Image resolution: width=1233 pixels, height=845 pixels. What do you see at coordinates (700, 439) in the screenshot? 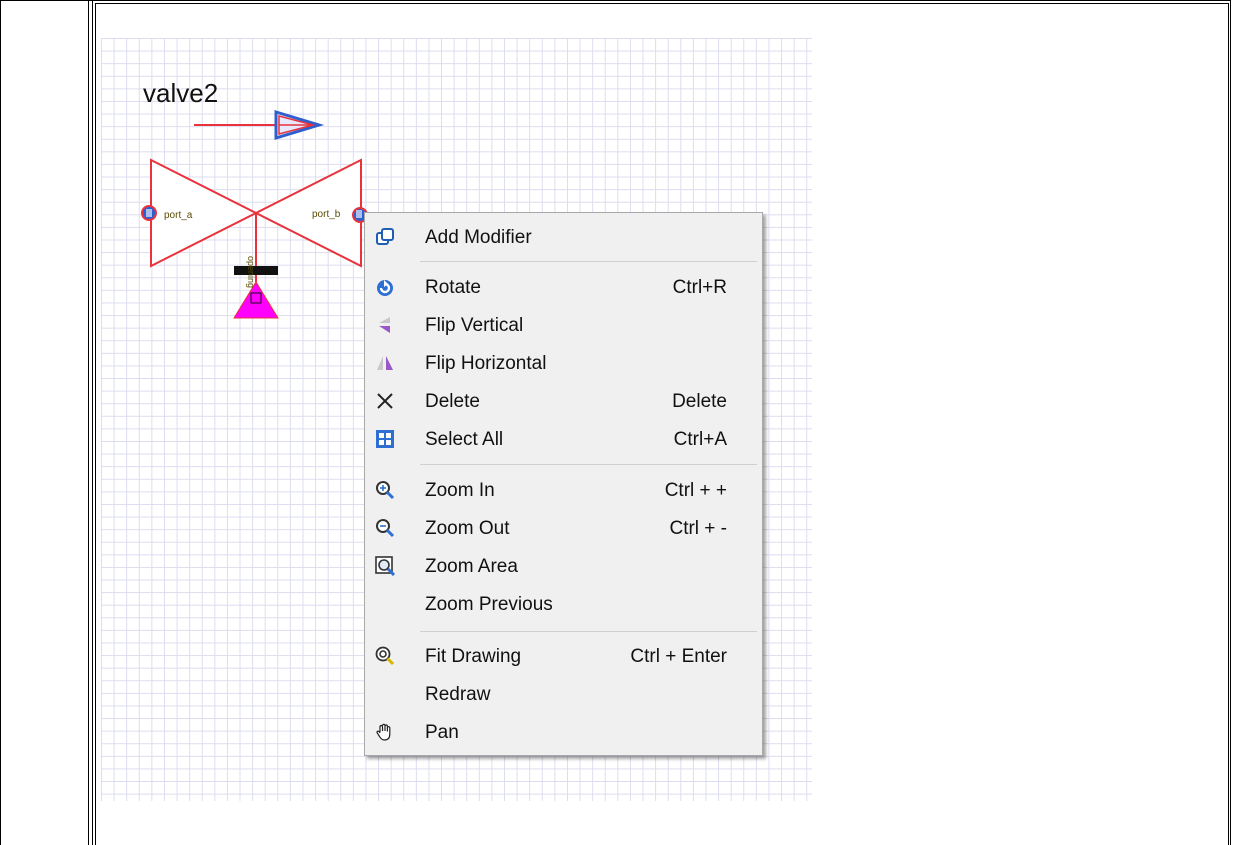
I see `menu-item-shortcut: Ctrl+A` at bounding box center [700, 439].